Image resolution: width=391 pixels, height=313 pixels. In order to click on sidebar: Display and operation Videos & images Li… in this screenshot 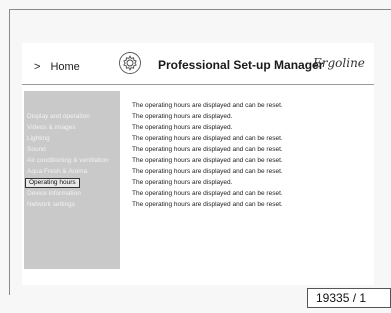, I will do `click(72, 180)`.